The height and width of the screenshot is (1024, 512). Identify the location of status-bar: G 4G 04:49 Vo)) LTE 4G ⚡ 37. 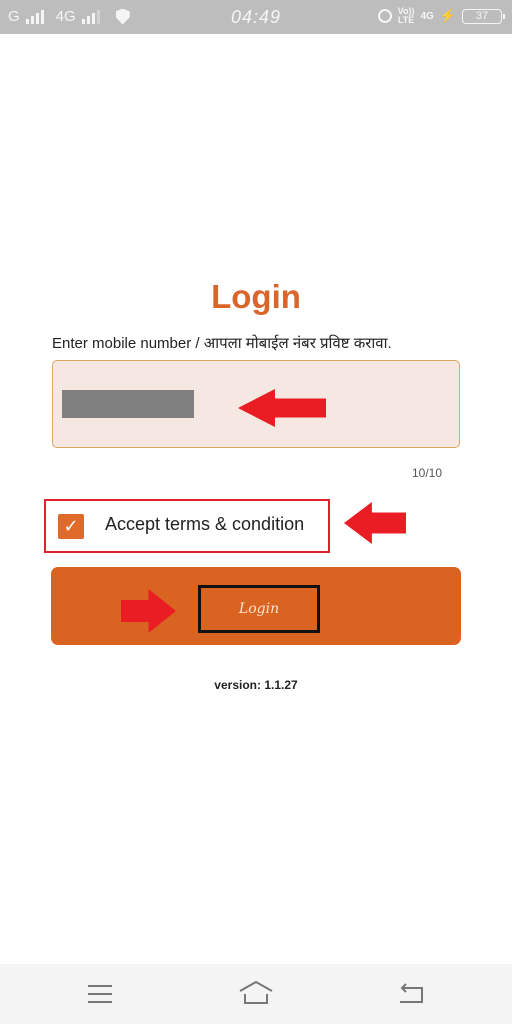
(256, 17).